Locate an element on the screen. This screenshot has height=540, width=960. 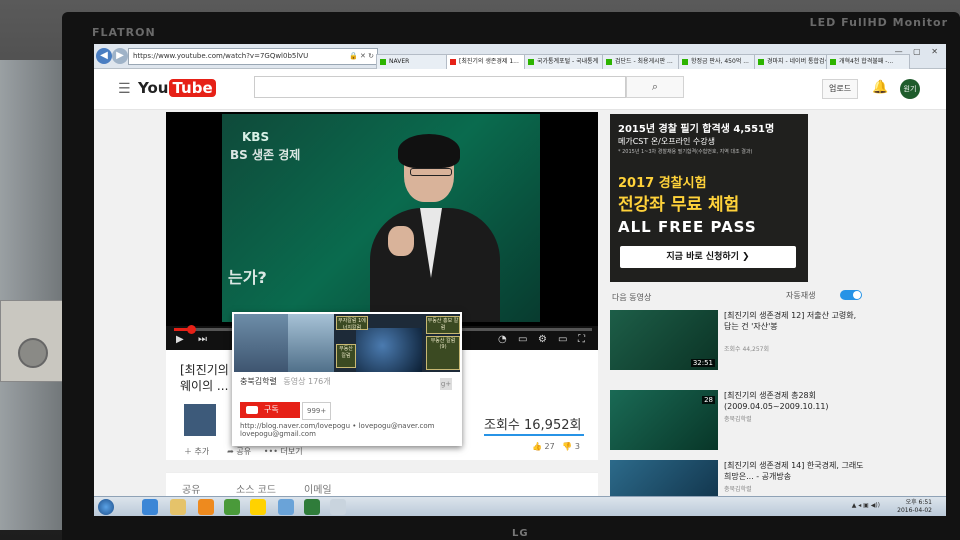
thumbs-down-icon: 👎 is located at coordinates (567, 446).